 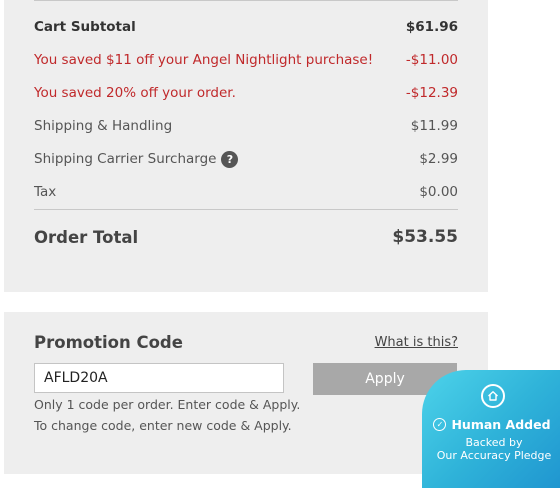 What do you see at coordinates (246, 192) in the screenshot?
I see `tax-row: Tax $0.00` at bounding box center [246, 192].